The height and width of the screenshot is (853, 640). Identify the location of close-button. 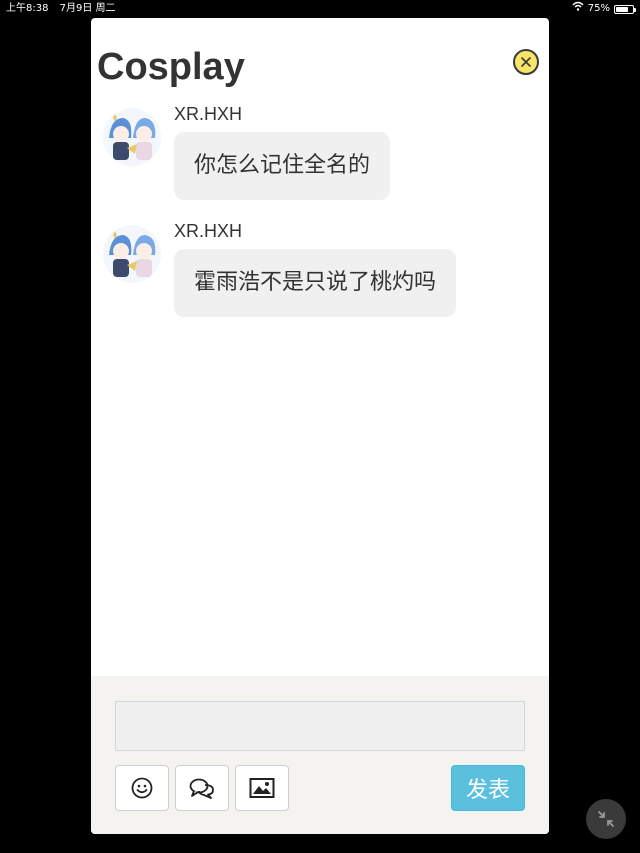
(526, 62).